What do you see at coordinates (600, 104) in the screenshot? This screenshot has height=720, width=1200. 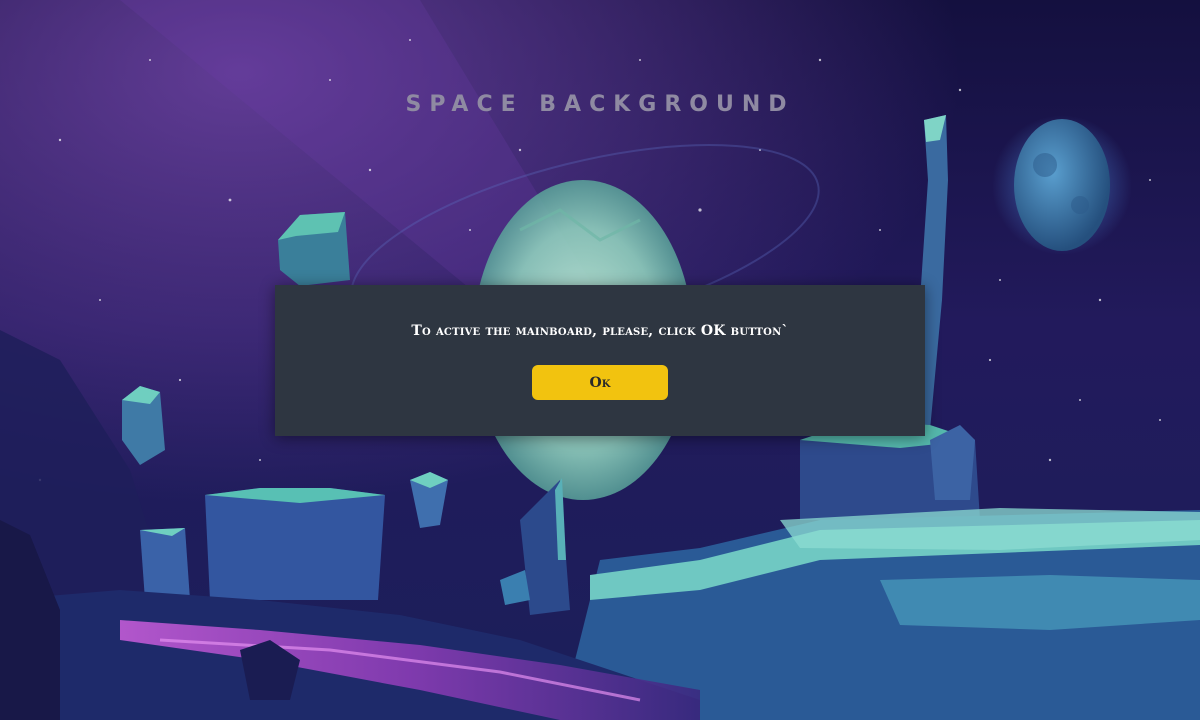 I see `background-title: SPACE BACKGROUND` at bounding box center [600, 104].